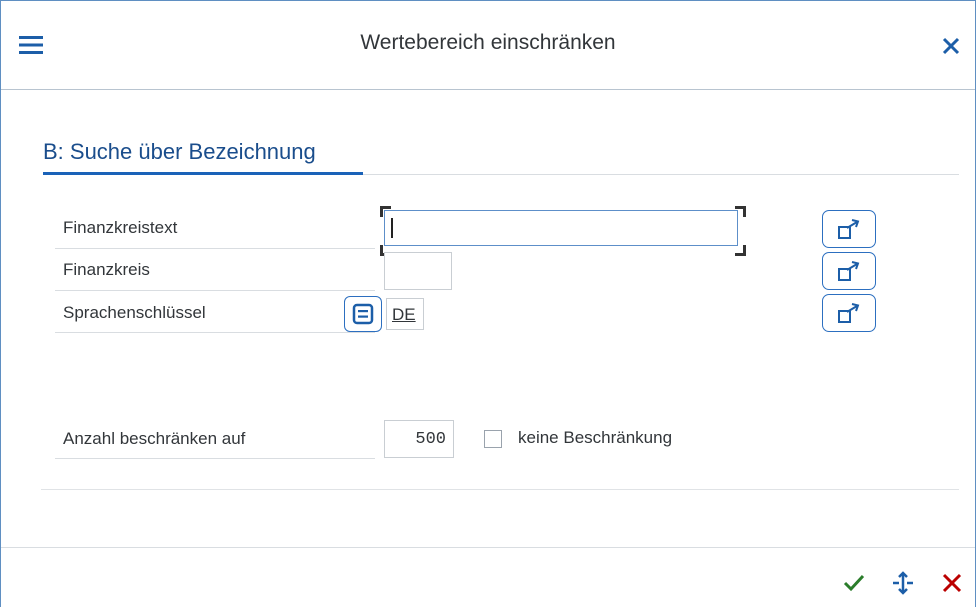 This screenshot has width=976, height=610. I want to click on multiple-selection-button-sprachenschluessel, so click(849, 313).